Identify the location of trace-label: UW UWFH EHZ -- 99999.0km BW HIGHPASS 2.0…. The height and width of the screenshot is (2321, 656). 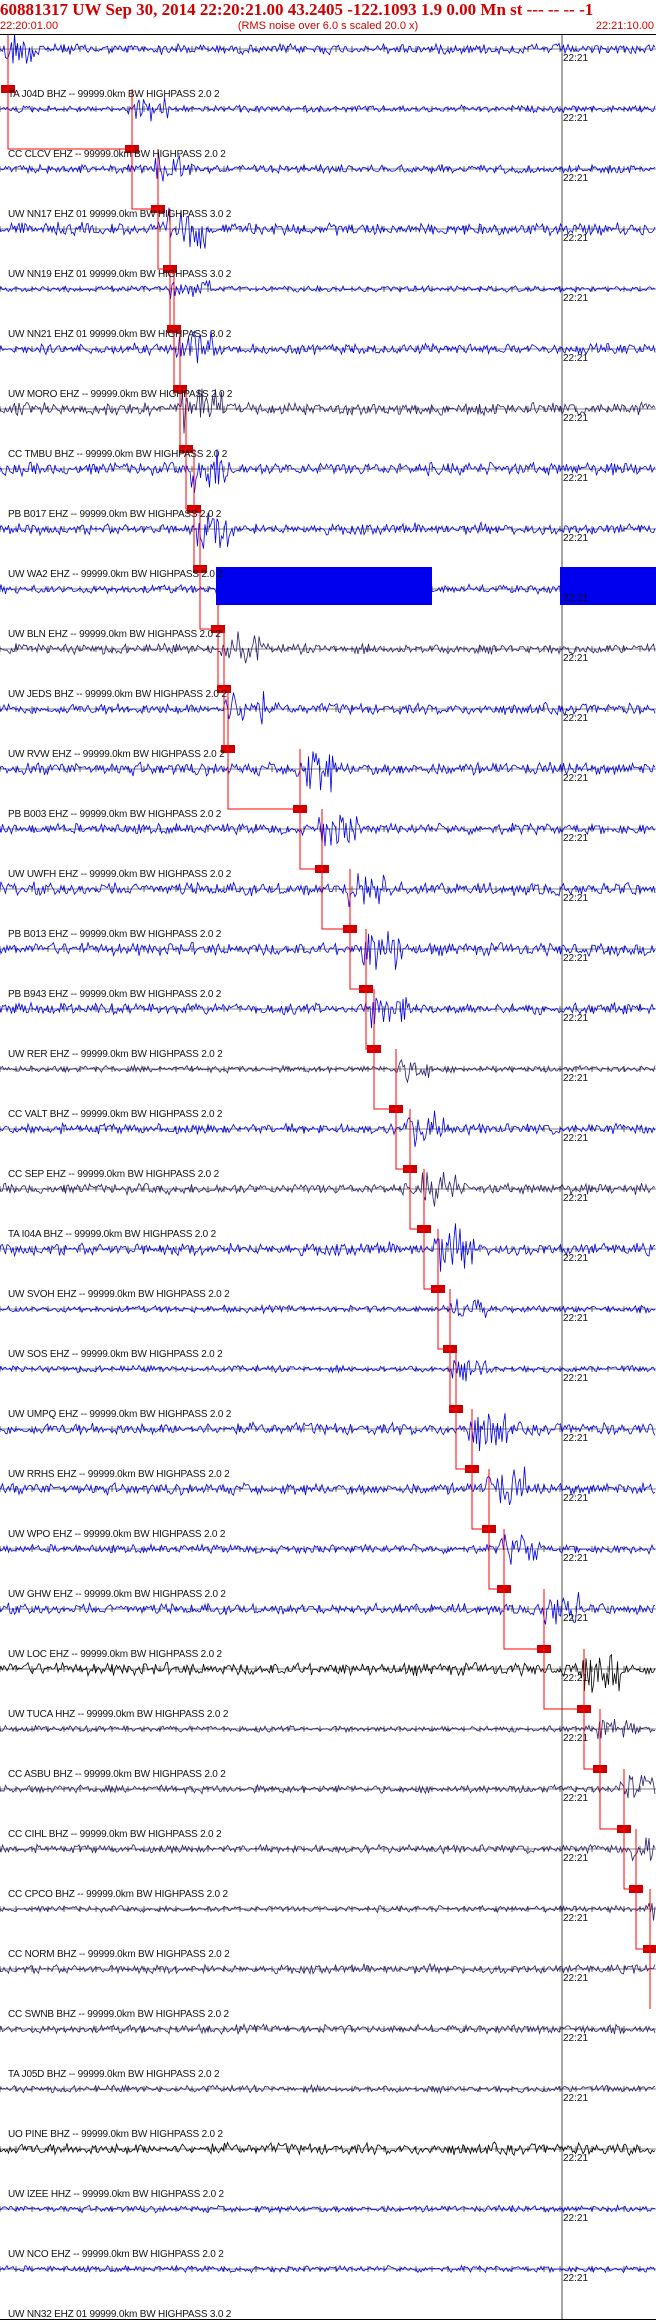
(120, 874).